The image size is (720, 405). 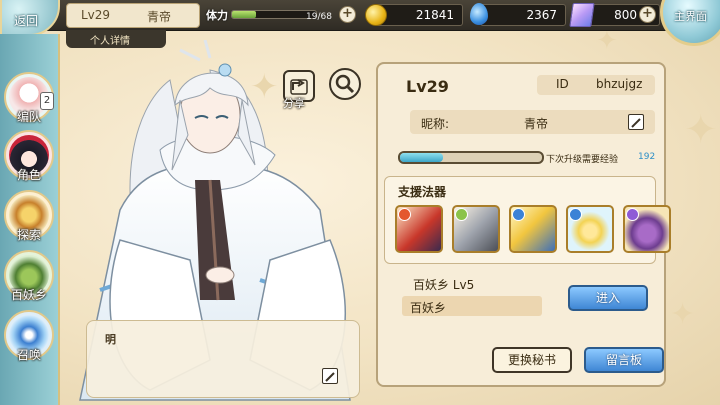 I want to click on sidebar-item-character-label: 角色, so click(x=28, y=175).